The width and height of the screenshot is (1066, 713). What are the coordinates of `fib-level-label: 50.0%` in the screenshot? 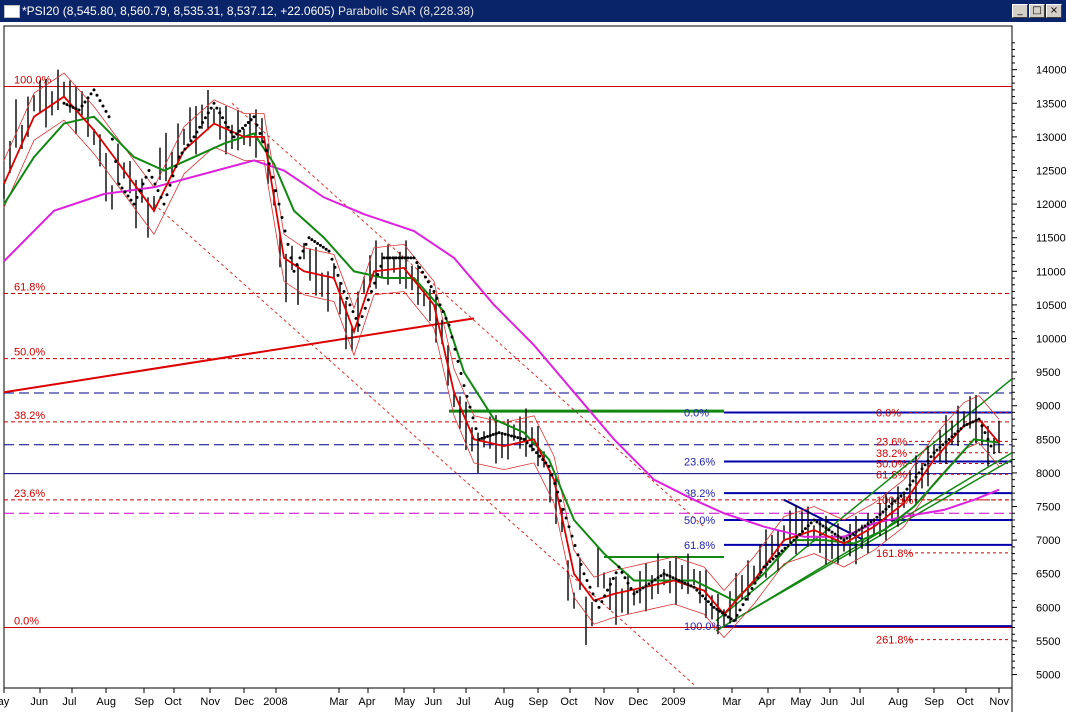 It's located at (29, 353).